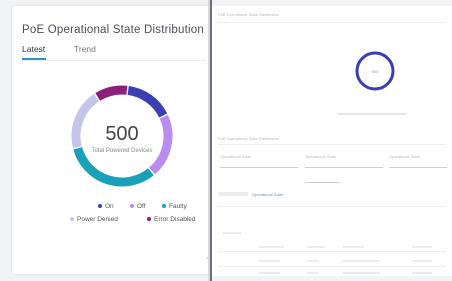 The width and height of the screenshot is (452, 281). Describe the element at coordinates (114, 60) in the screenshot. I see `tabs-divider` at that location.